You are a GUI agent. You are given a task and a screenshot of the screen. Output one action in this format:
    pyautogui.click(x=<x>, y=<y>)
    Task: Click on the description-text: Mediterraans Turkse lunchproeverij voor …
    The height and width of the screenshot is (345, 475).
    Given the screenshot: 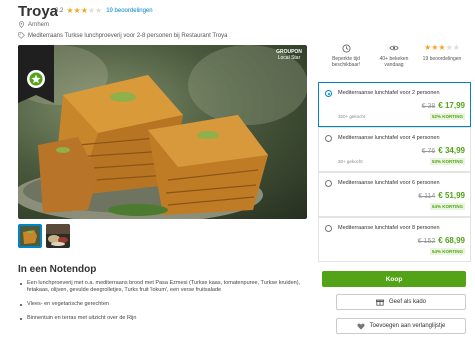 What is the action you would take?
    pyautogui.click(x=128, y=35)
    